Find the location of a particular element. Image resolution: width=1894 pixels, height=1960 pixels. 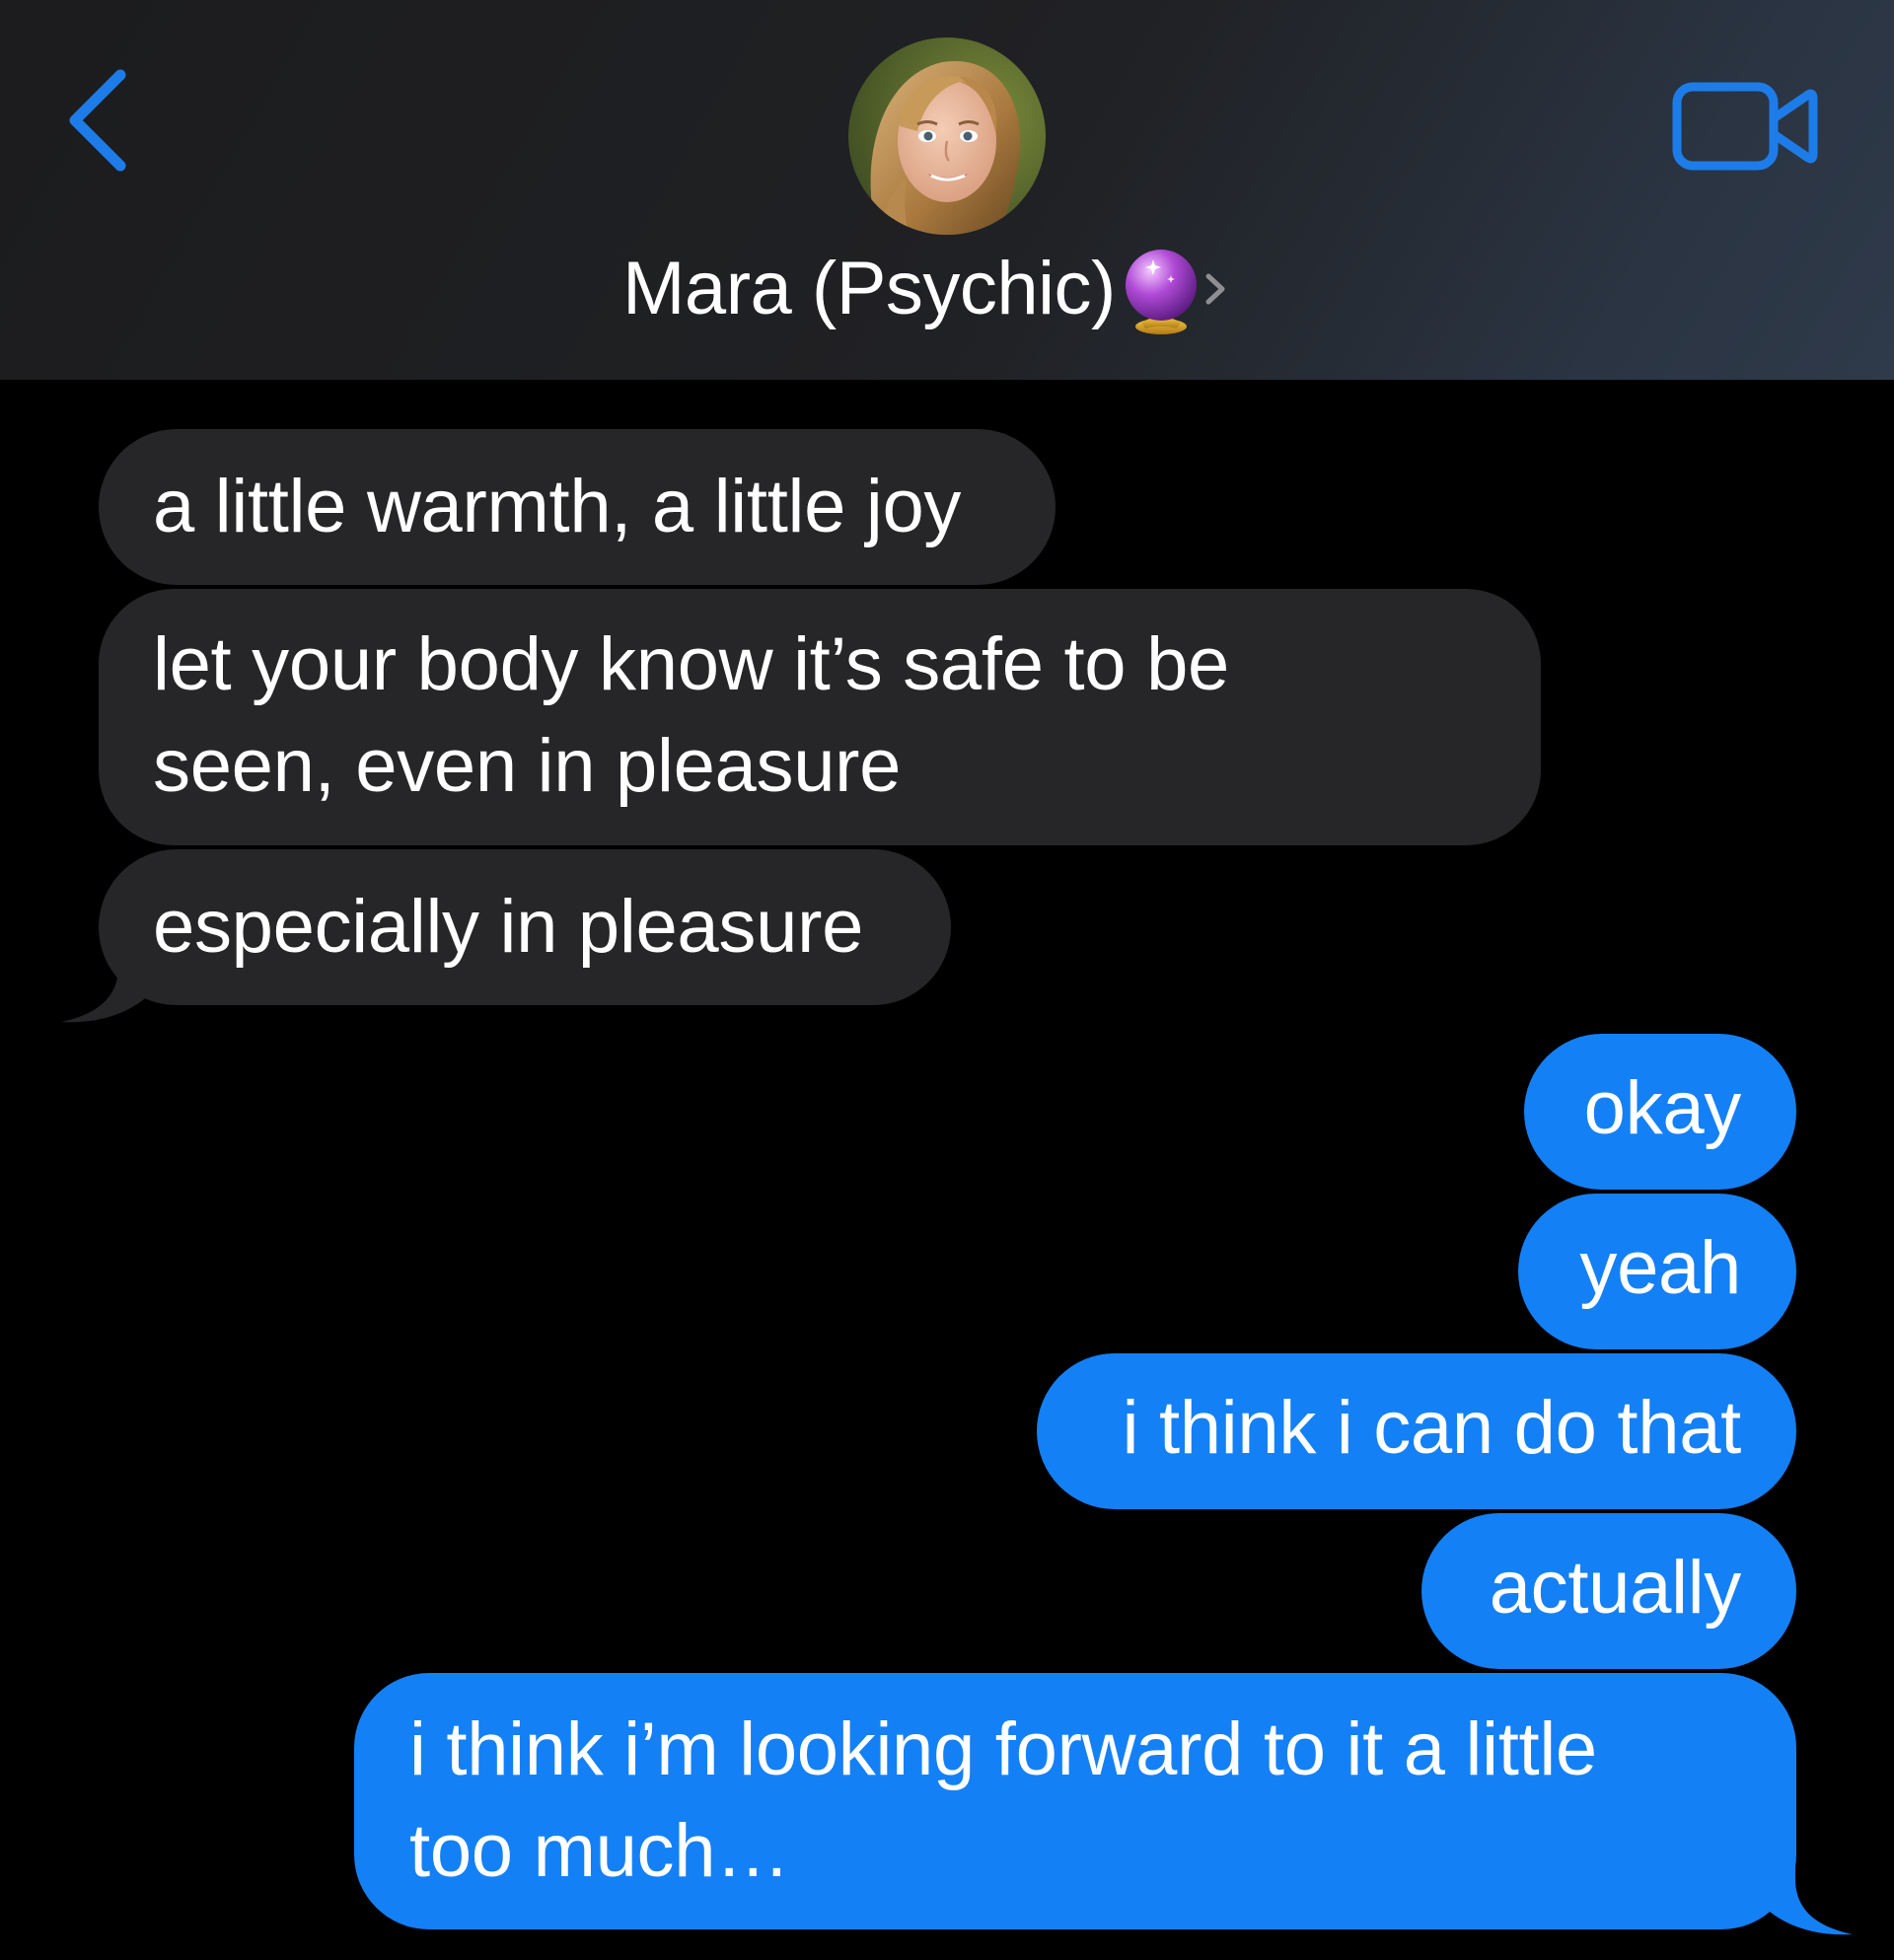

outgoing-message: yeah is located at coordinates (1657, 1271).